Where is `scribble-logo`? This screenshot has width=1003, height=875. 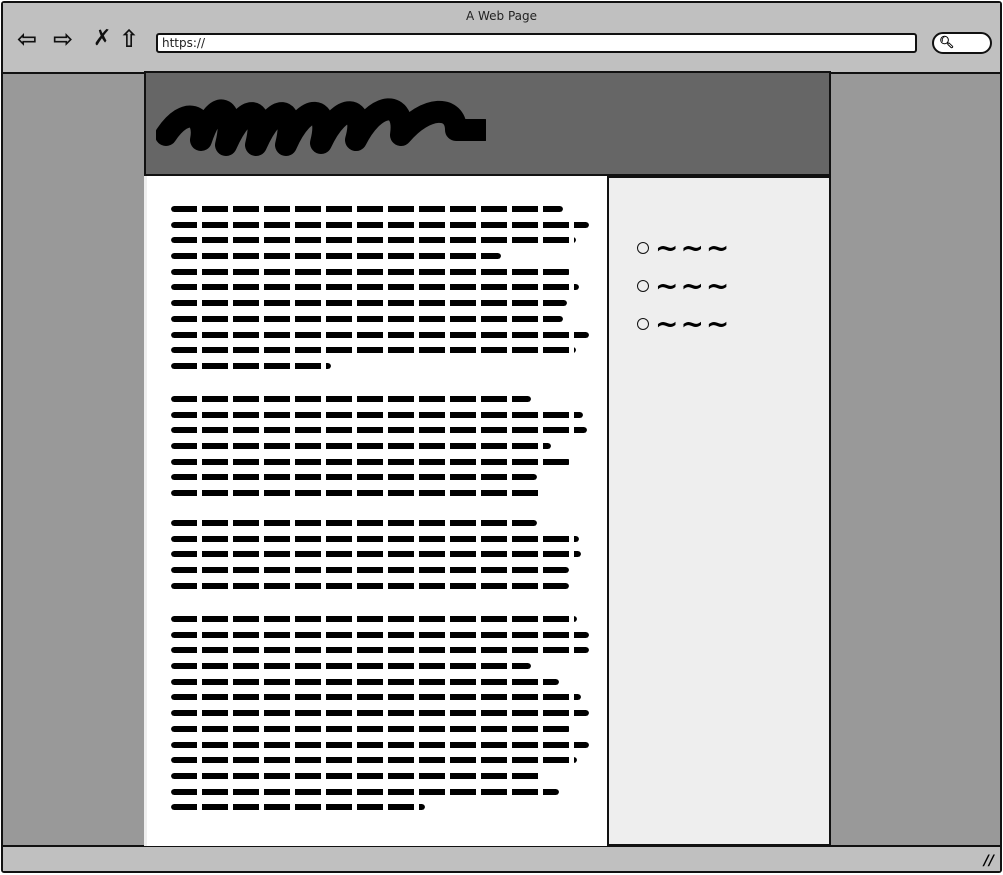 scribble-logo is located at coordinates (321, 127).